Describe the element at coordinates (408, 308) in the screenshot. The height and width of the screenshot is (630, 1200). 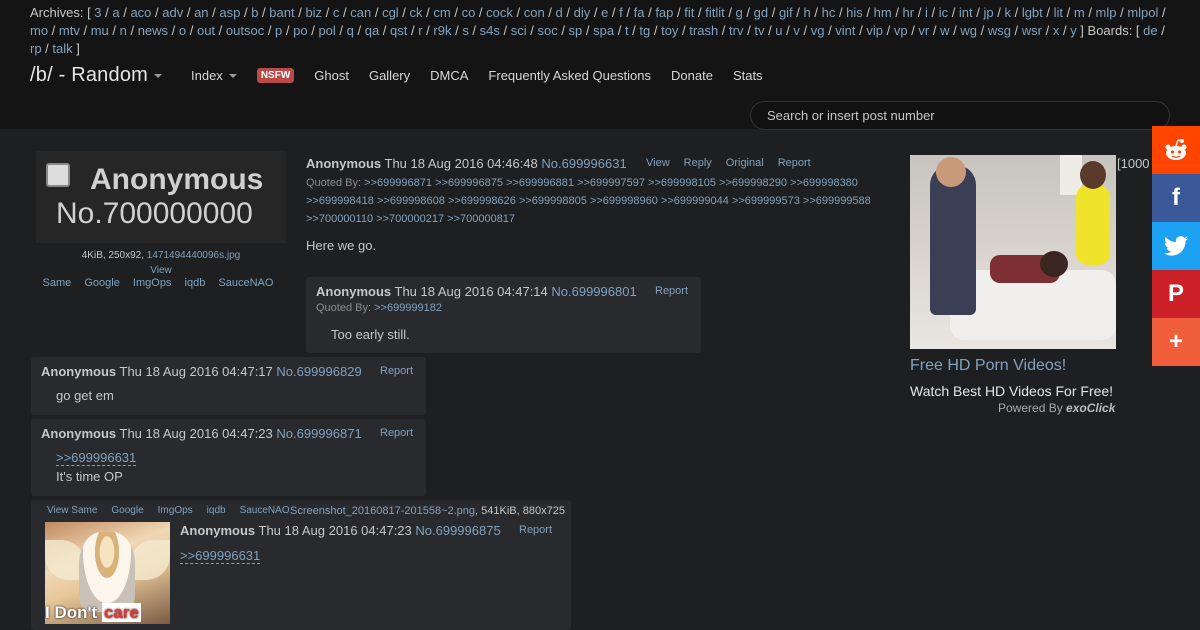
I see `quoted-by-link: >>699999182` at that location.